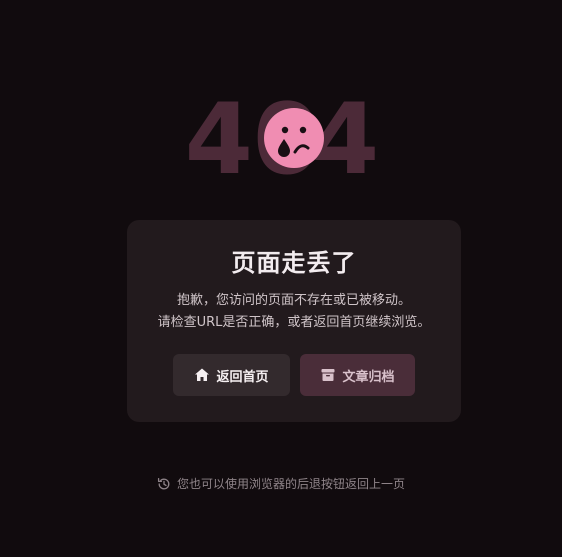 The image size is (562, 557). What do you see at coordinates (290, 484) in the screenshot?
I see `back-hint-text: 您也可以使用浏览器的后退按钮返回上一页` at bounding box center [290, 484].